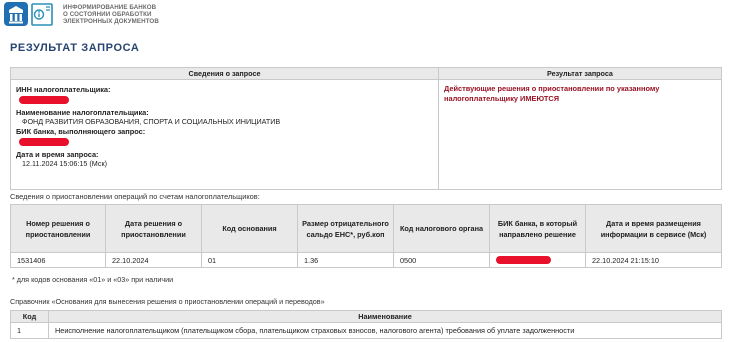  What do you see at coordinates (111, 22) in the screenshot?
I see `brand-line: ЭЛЕКТРОННЫХ ДОКУМЕНТОВ` at bounding box center [111, 22].